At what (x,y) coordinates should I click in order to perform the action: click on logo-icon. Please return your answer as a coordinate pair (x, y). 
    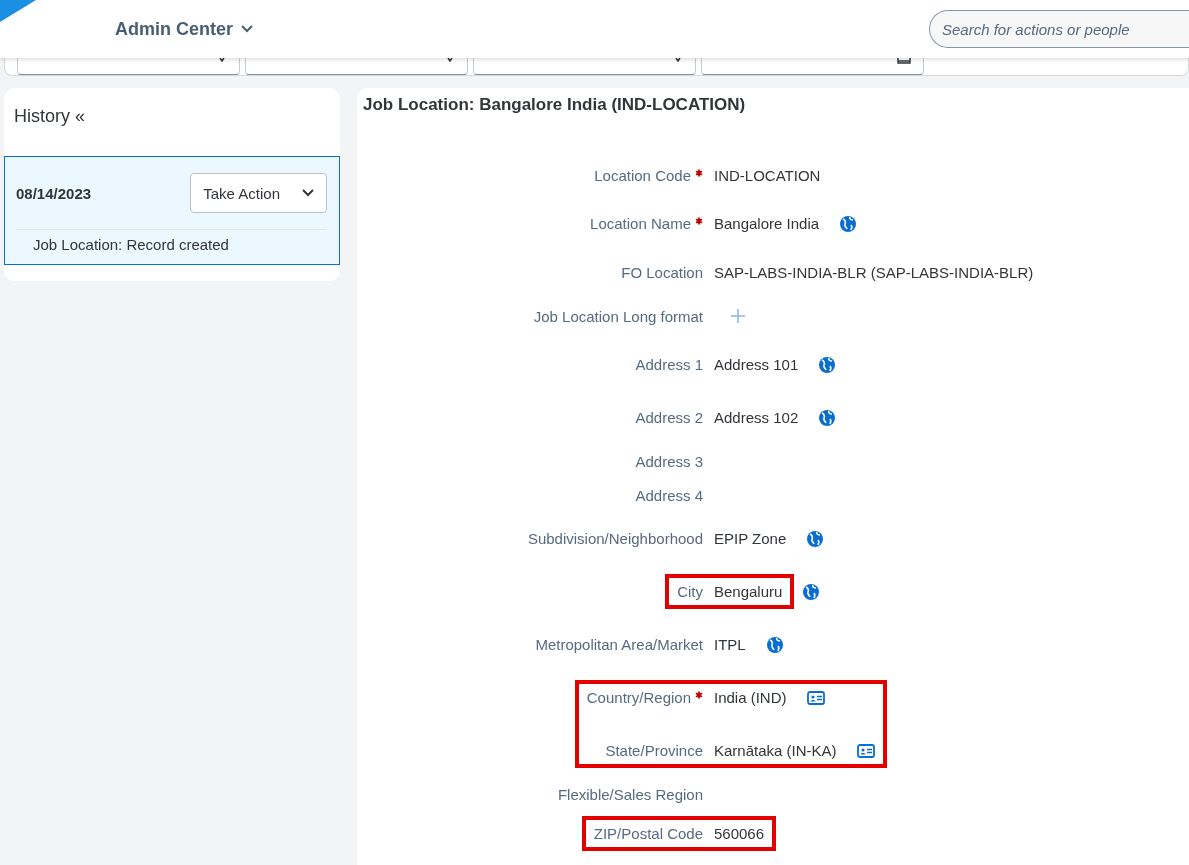
    Looking at the image, I should click on (18, 11).